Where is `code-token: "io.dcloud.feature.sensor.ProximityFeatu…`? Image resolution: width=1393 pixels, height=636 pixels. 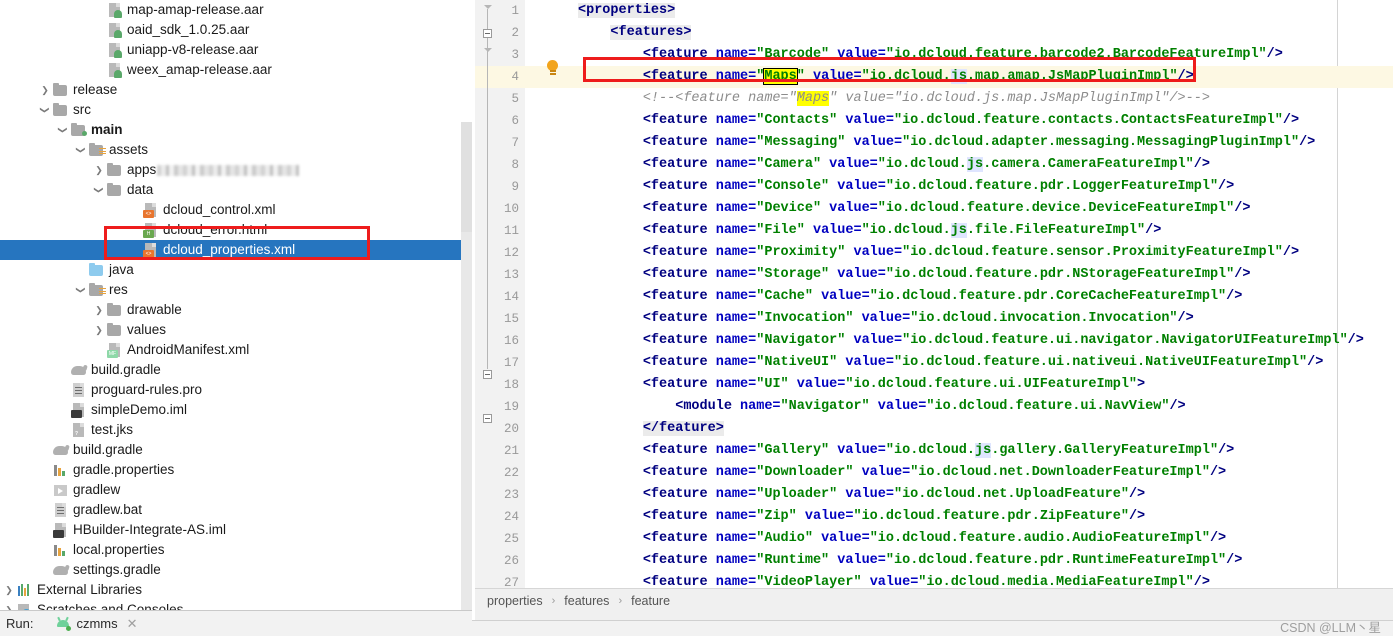
code-token: "io.dcloud.feature.sensor.ProximityFeatu… is located at coordinates (1092, 252).